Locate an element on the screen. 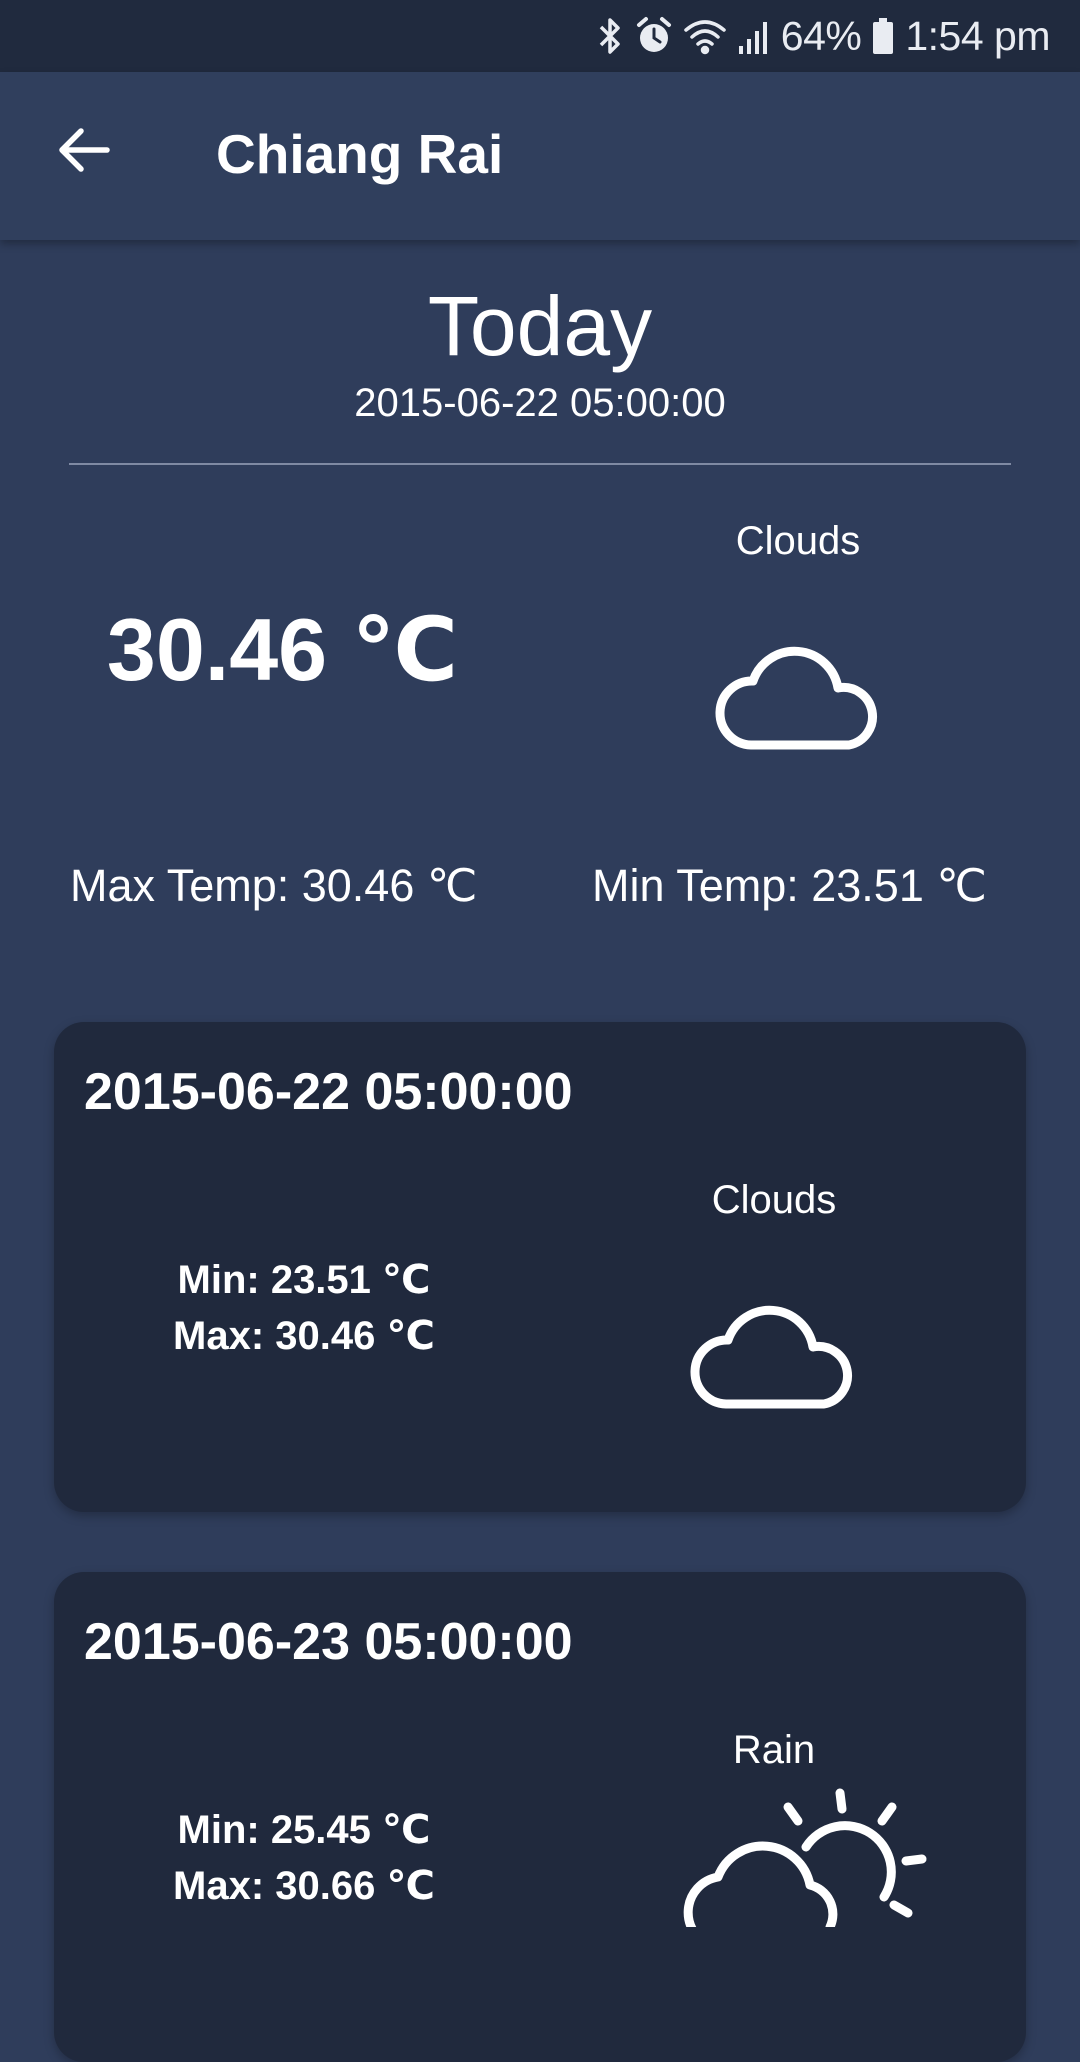 The image size is (1080, 2062). arrow-back-icon is located at coordinates (84, 152).